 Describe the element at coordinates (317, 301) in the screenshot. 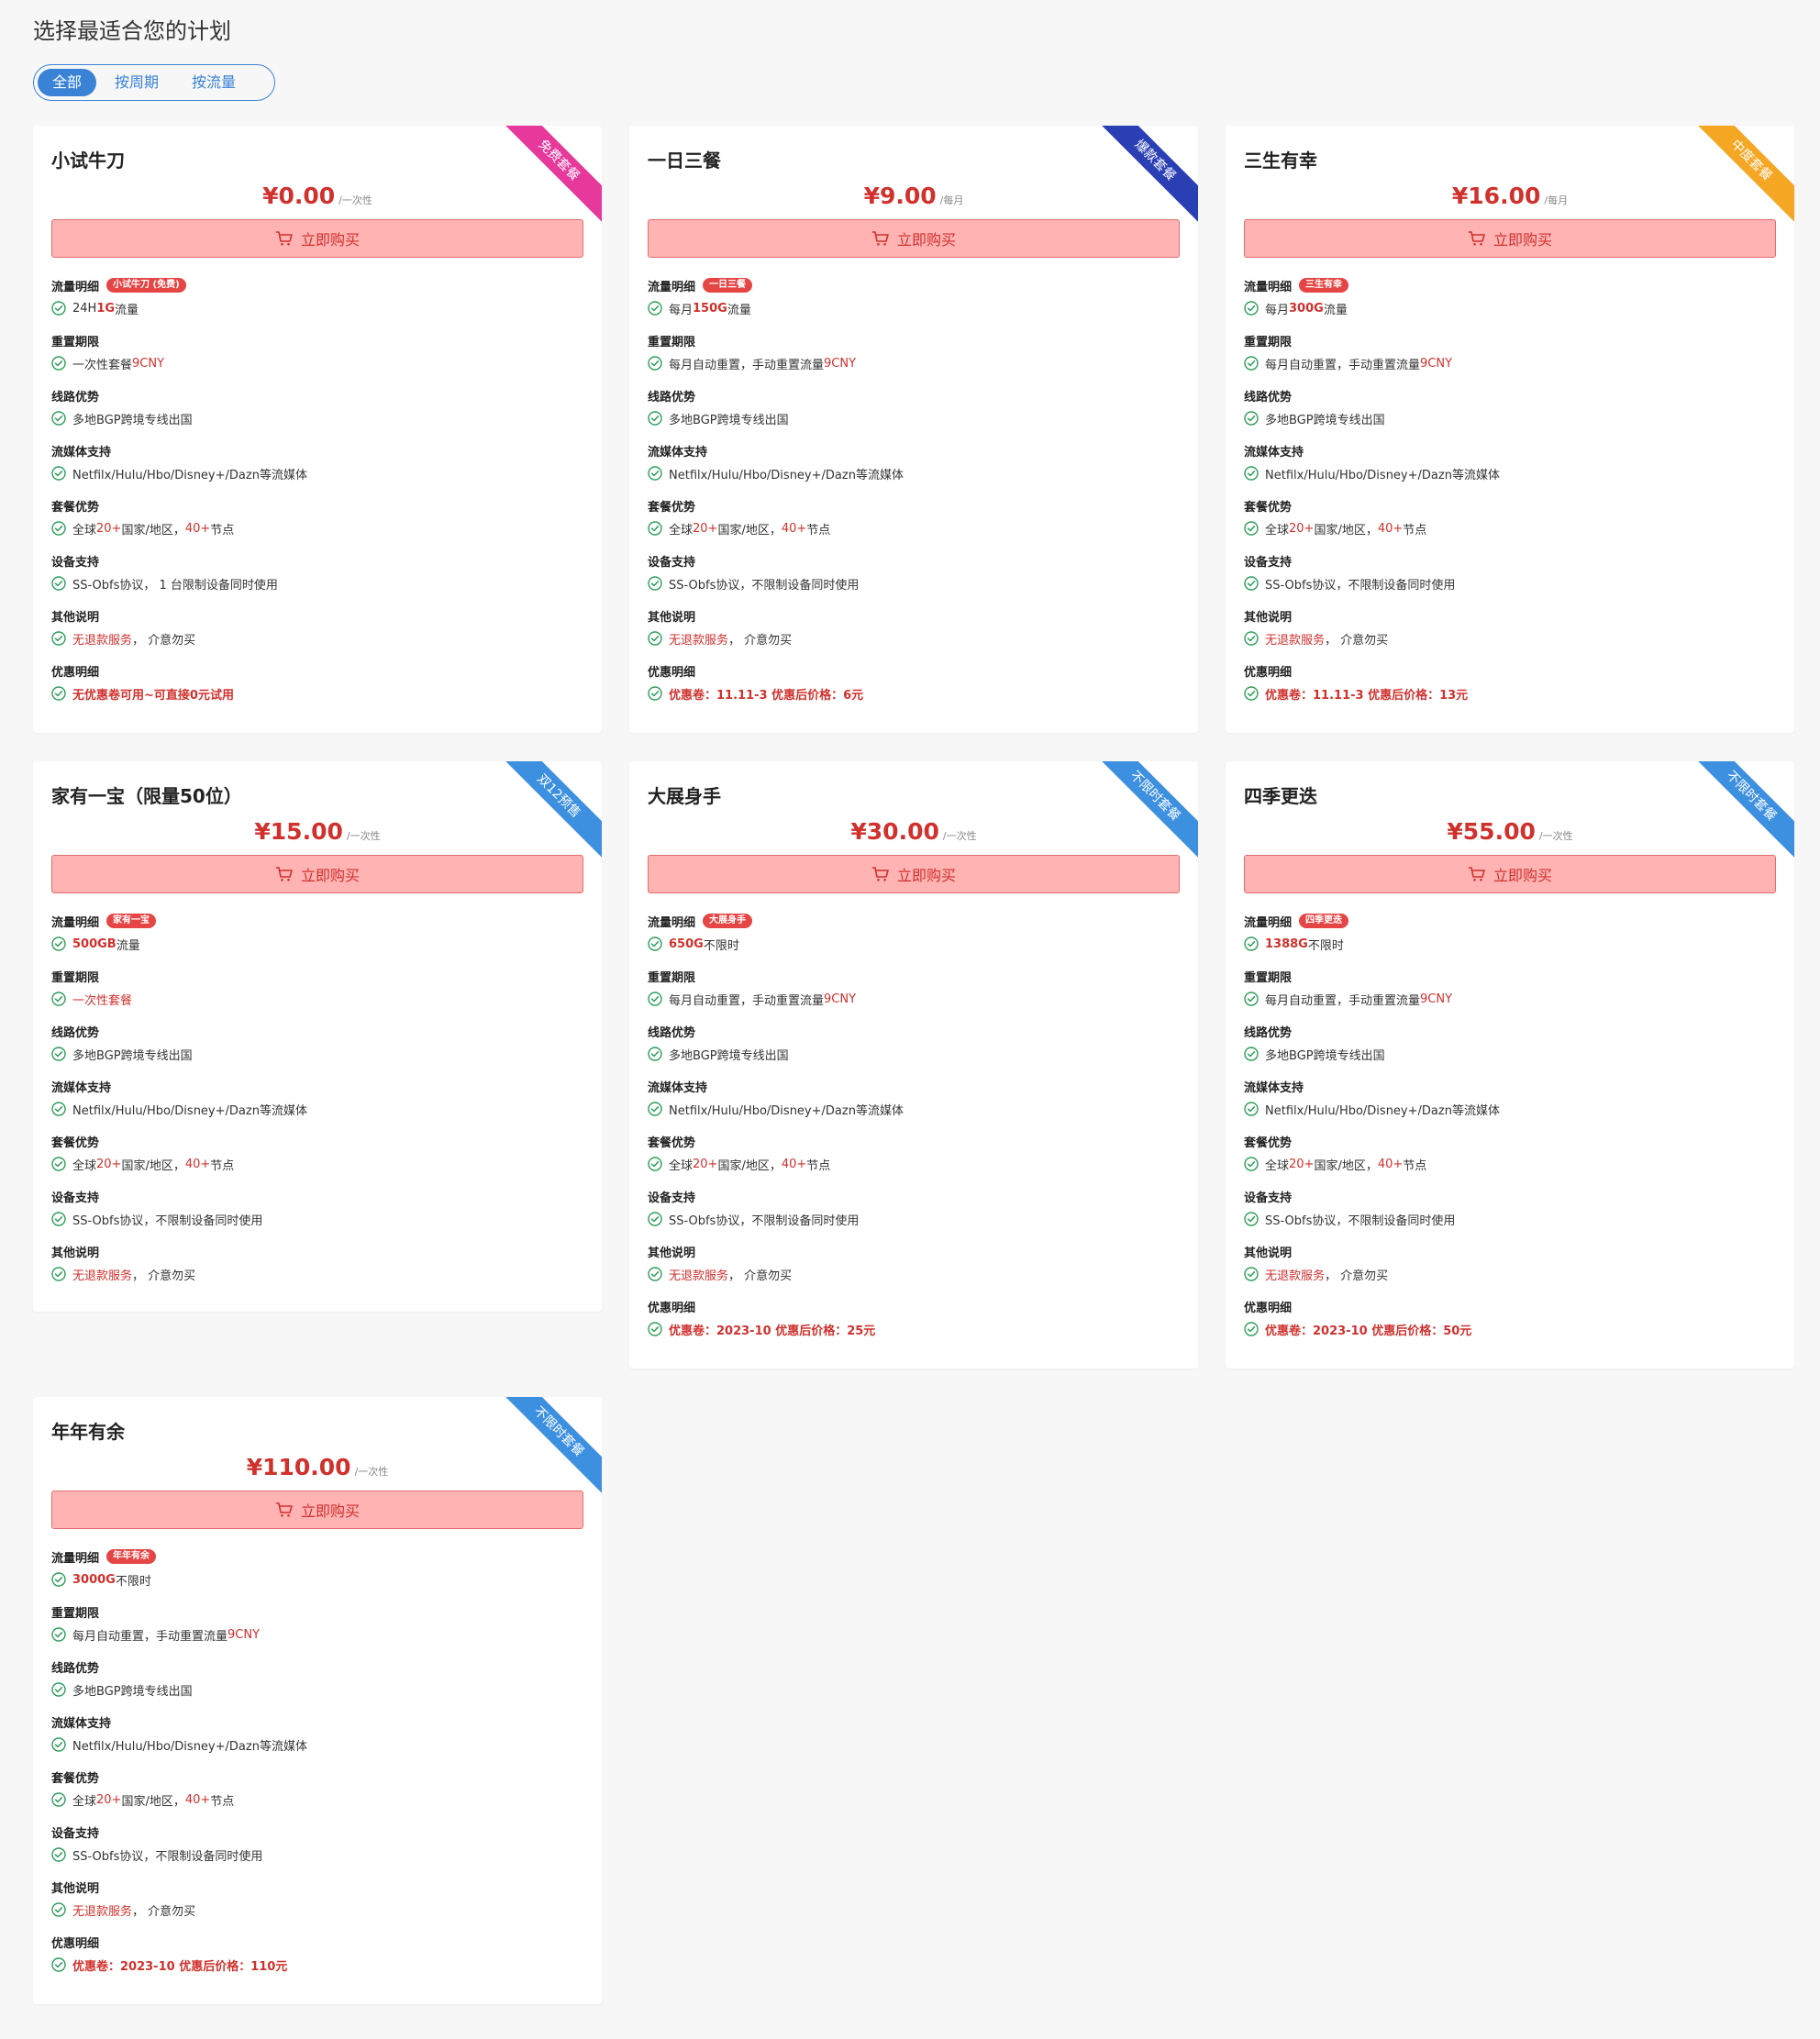

I see `section-traffic: 流量明细 小试牛刀 (免费) 24H 1G 流量` at that location.